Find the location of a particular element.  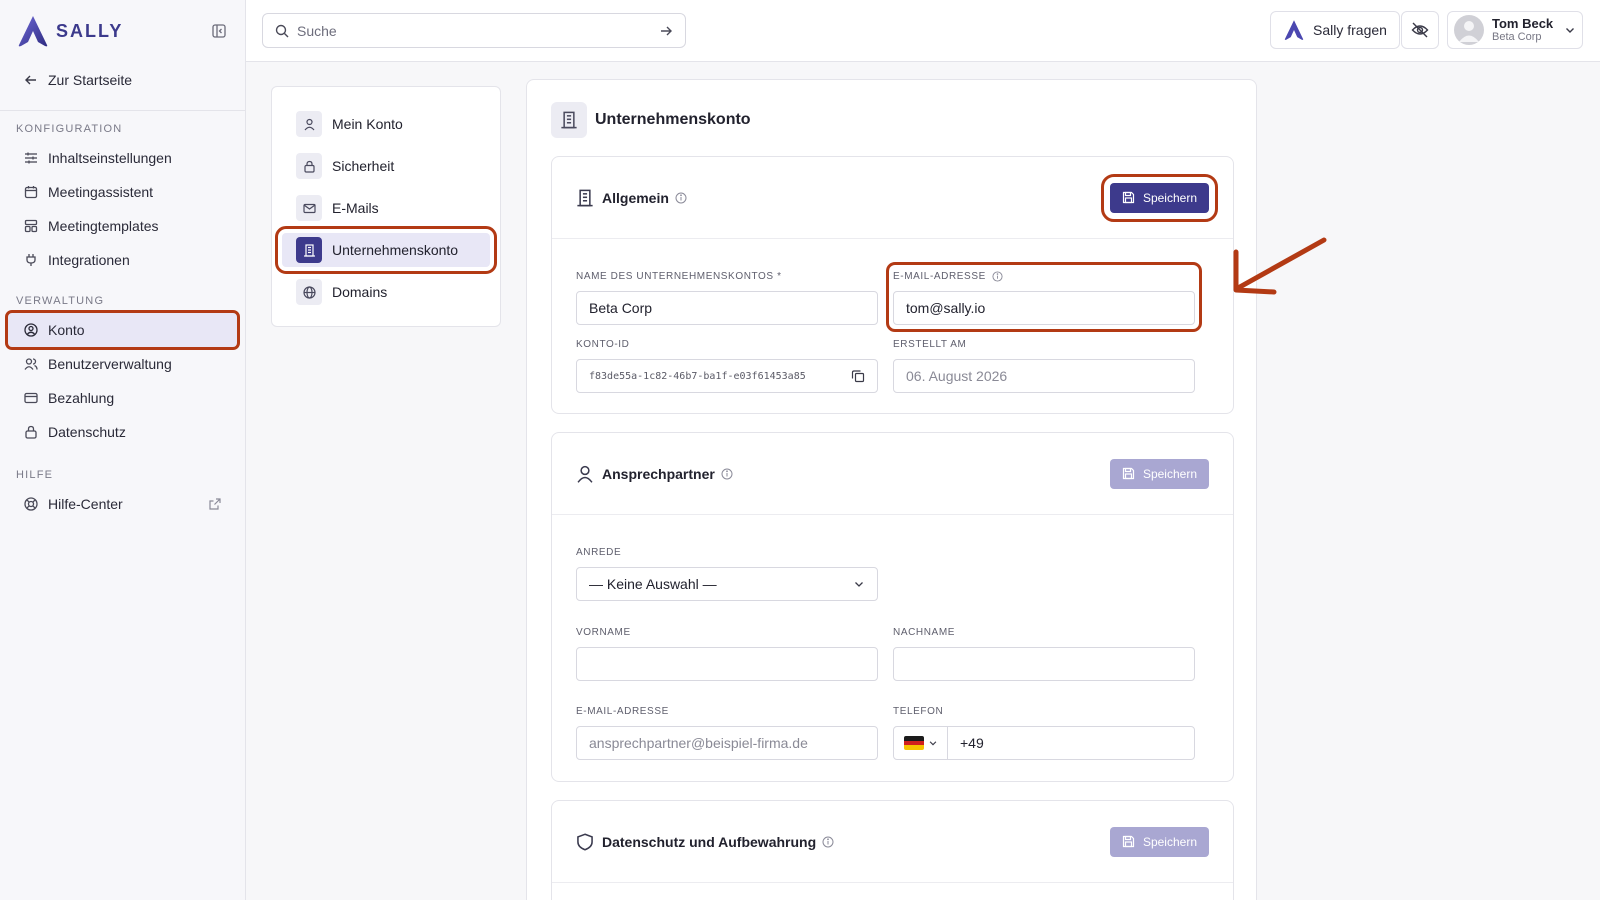

sidebar-item-hilfe-center: Hilfe-Center is located at coordinates (122, 504).